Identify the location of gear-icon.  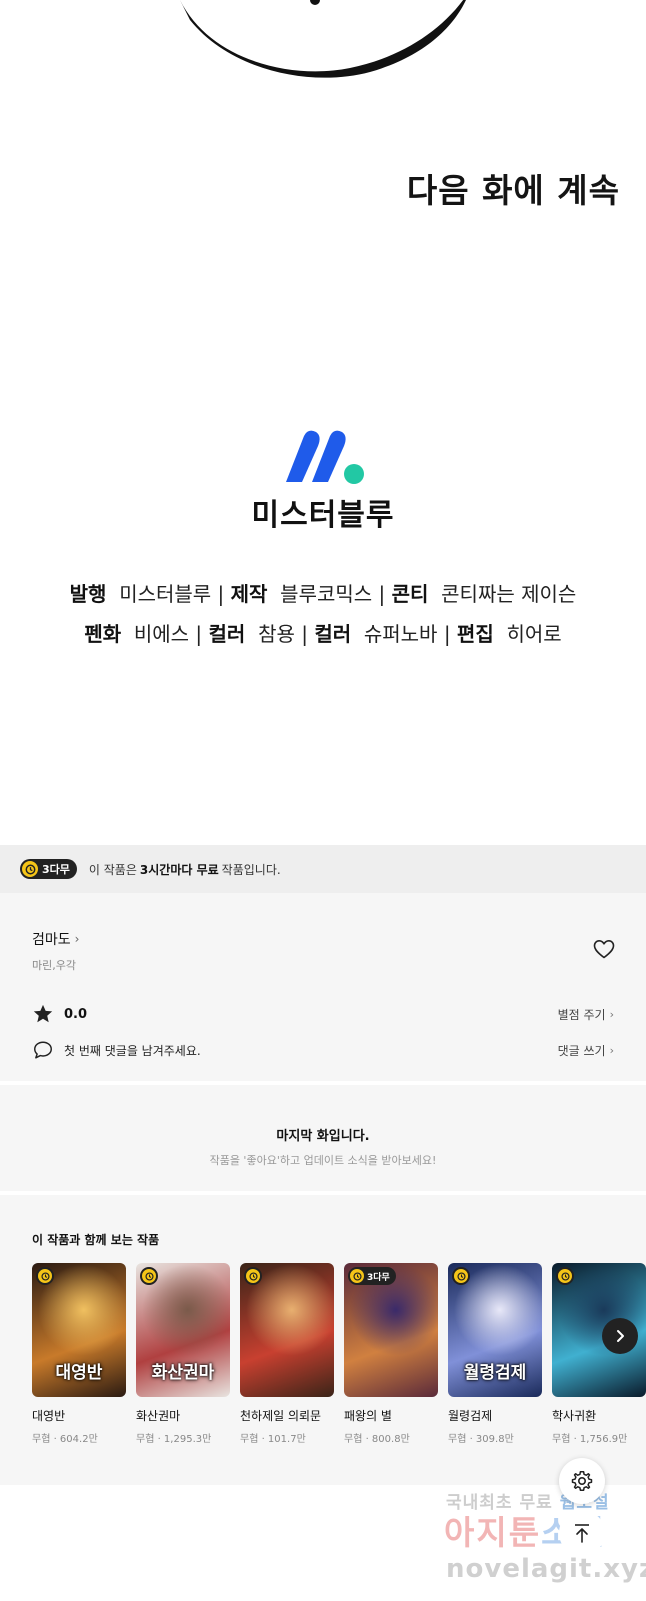
(582, 1481).